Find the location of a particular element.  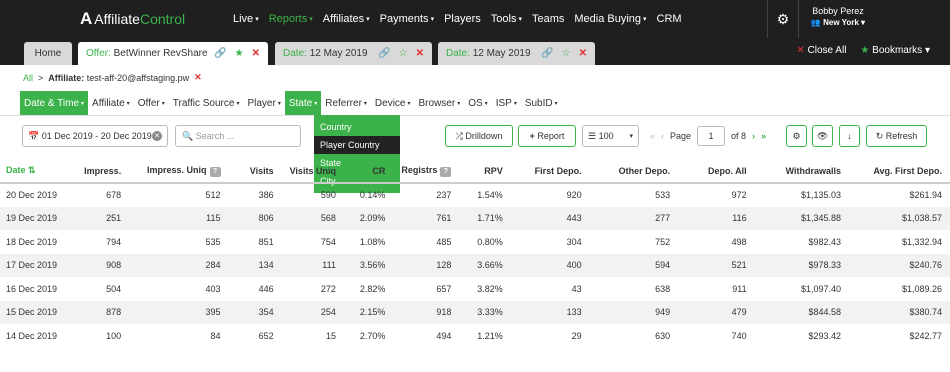

group-by-isp: ISP ▾ is located at coordinates (506, 103).